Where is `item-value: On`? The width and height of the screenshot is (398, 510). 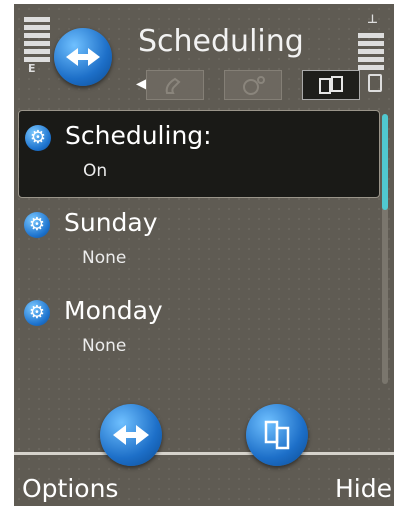
item-value: On is located at coordinates (95, 171).